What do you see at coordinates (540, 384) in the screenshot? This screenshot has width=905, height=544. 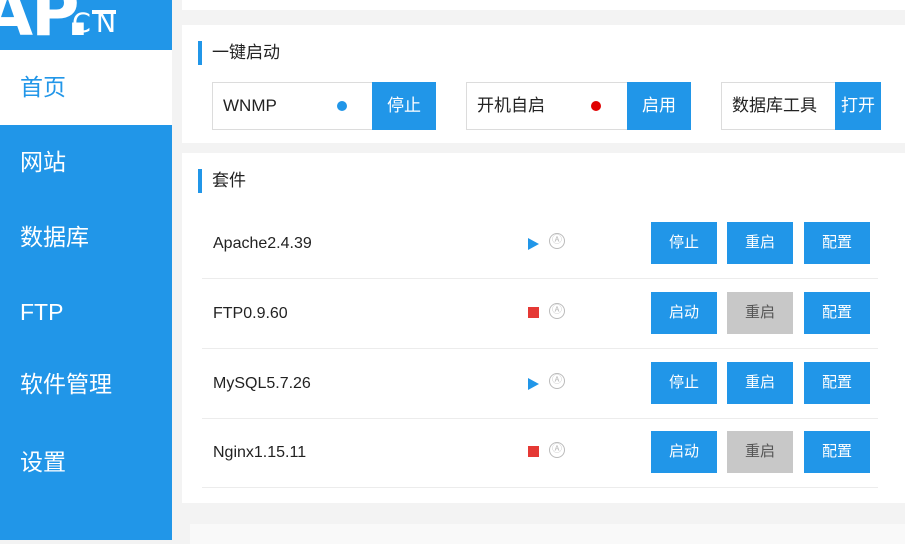 I see `table-row: MySQL5.7.26 Ⓐ 停止 重启 配置` at bounding box center [540, 384].